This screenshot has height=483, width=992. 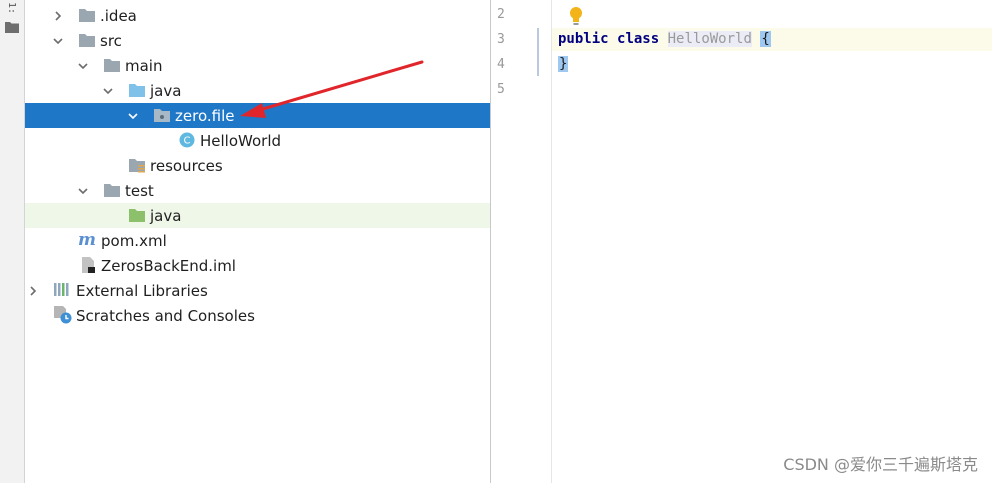 What do you see at coordinates (142, 290) in the screenshot?
I see `tree-row-label: External Libraries` at bounding box center [142, 290].